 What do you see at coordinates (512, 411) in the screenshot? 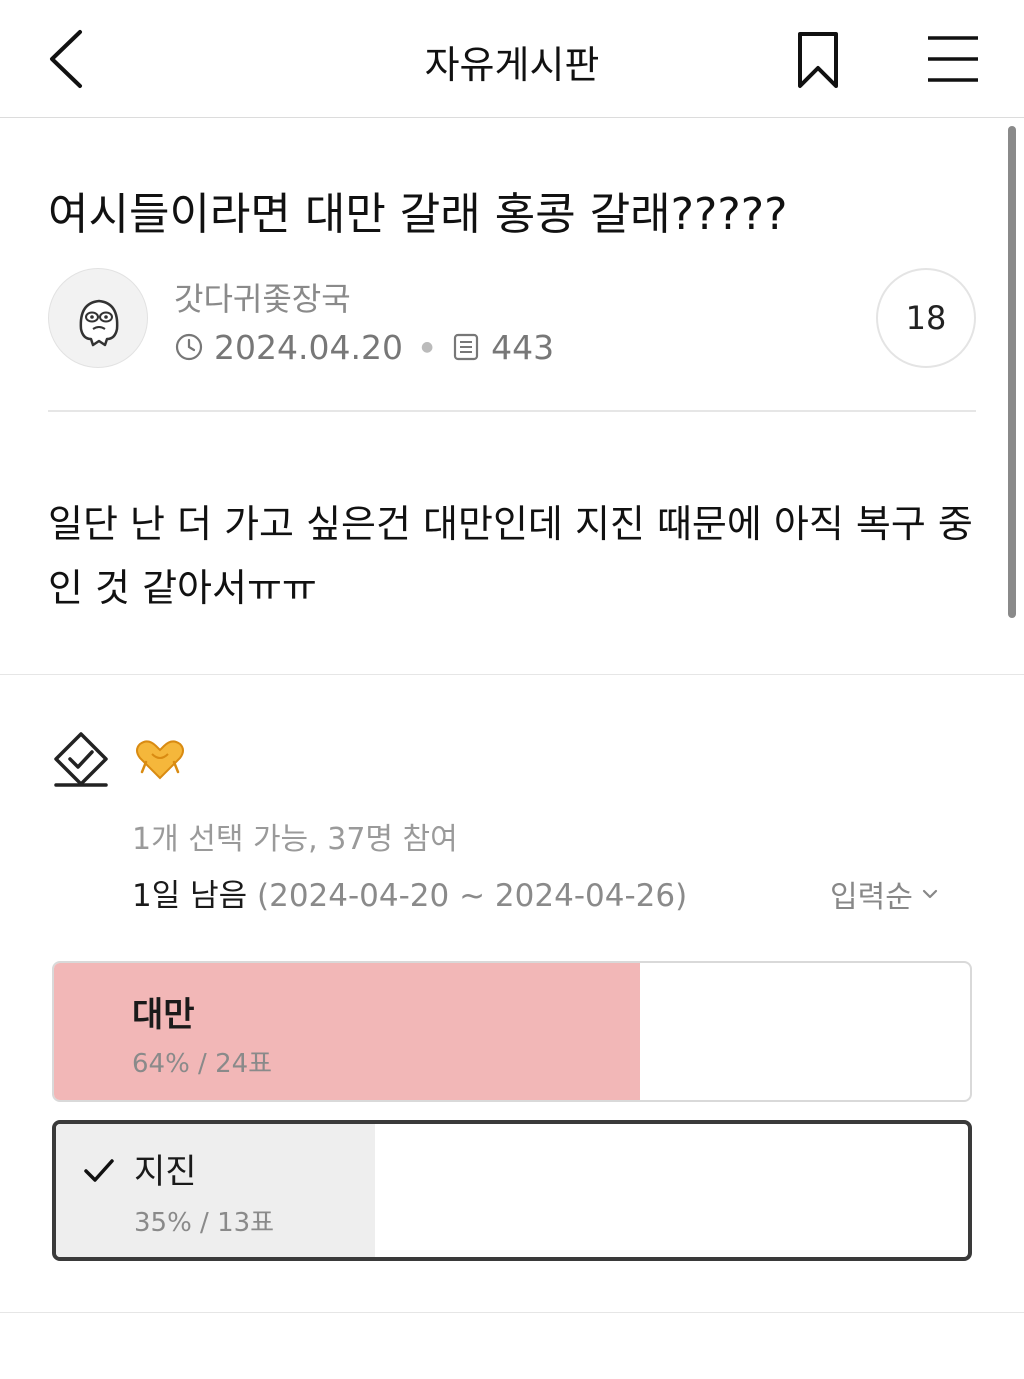
I see `divider` at bounding box center [512, 411].